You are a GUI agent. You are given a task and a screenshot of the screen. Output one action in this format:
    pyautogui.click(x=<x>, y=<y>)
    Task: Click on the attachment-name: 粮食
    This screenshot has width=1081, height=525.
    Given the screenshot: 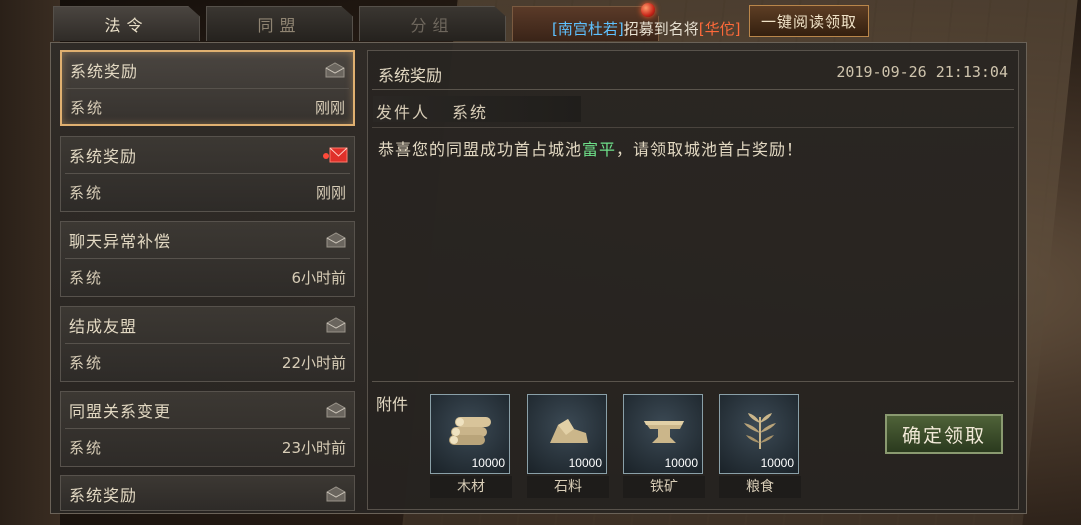 What is the action you would take?
    pyautogui.click(x=760, y=487)
    